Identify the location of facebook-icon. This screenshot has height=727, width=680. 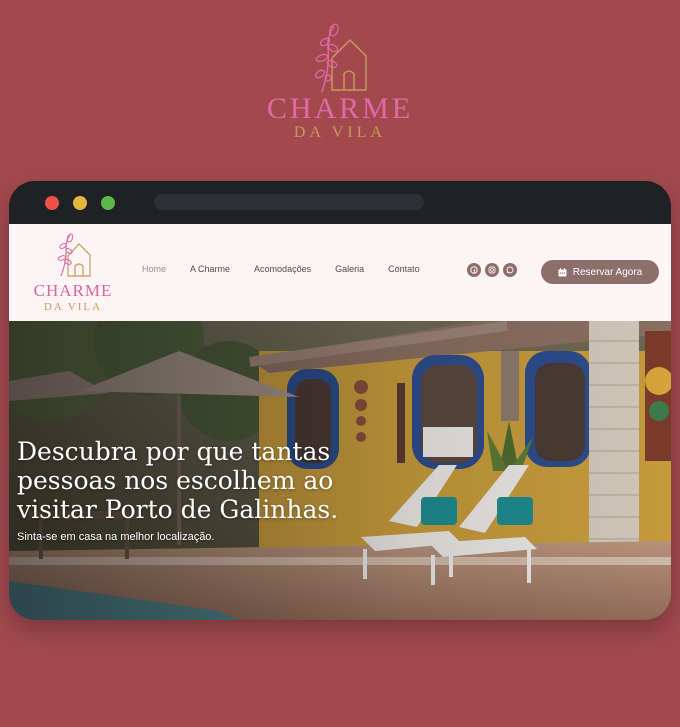
(474, 270).